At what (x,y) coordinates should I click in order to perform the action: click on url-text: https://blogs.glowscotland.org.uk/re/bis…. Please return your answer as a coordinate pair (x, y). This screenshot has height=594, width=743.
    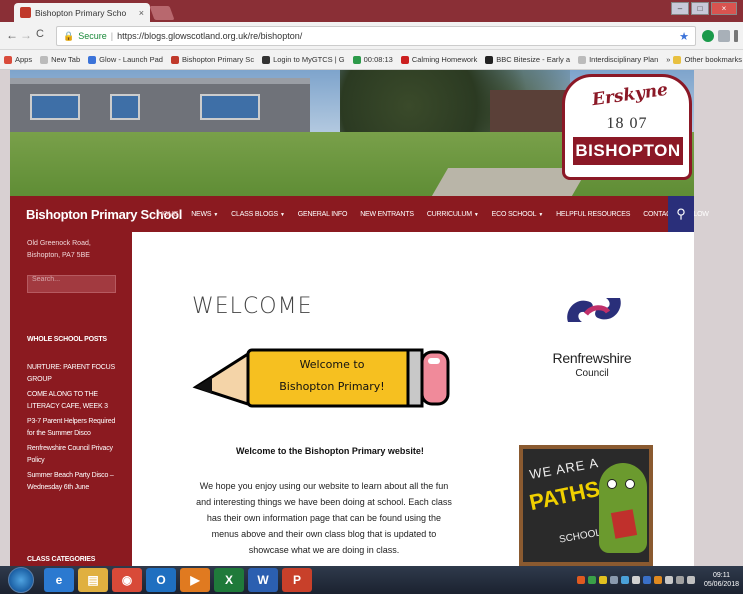
    Looking at the image, I should click on (210, 36).